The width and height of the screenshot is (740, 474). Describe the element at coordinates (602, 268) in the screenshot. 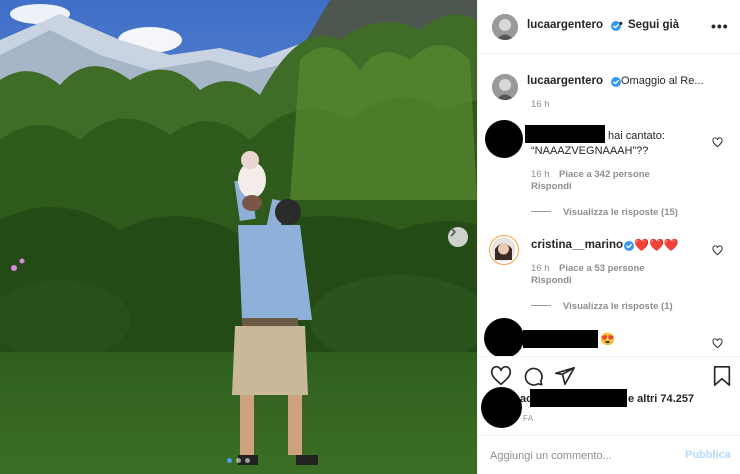

I see `comment-likes: Piace a 53 persone` at that location.